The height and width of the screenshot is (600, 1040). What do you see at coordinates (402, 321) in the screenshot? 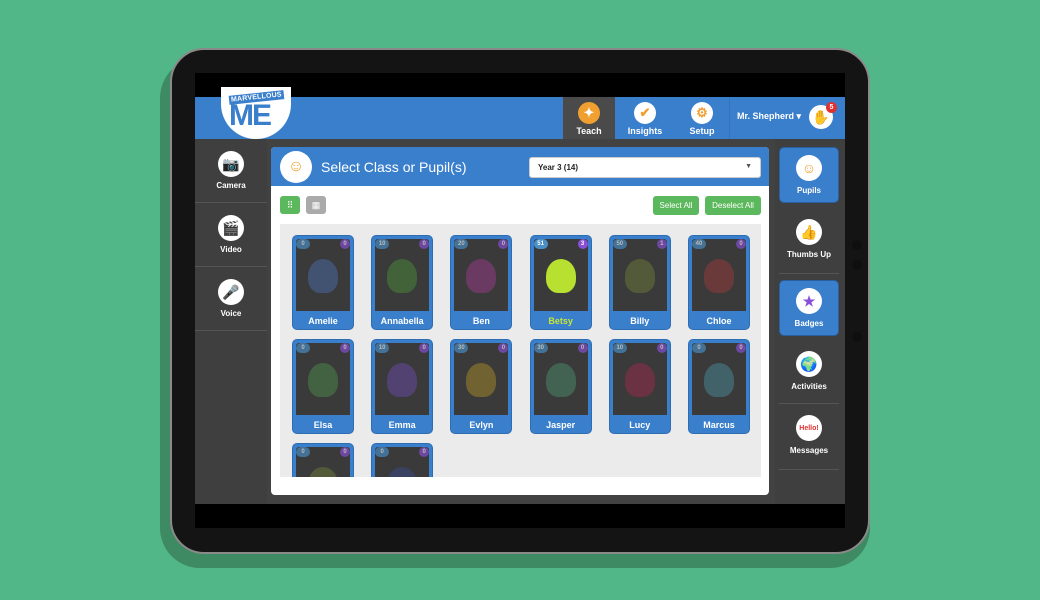
I see `pupil-name: Annabella` at bounding box center [402, 321].